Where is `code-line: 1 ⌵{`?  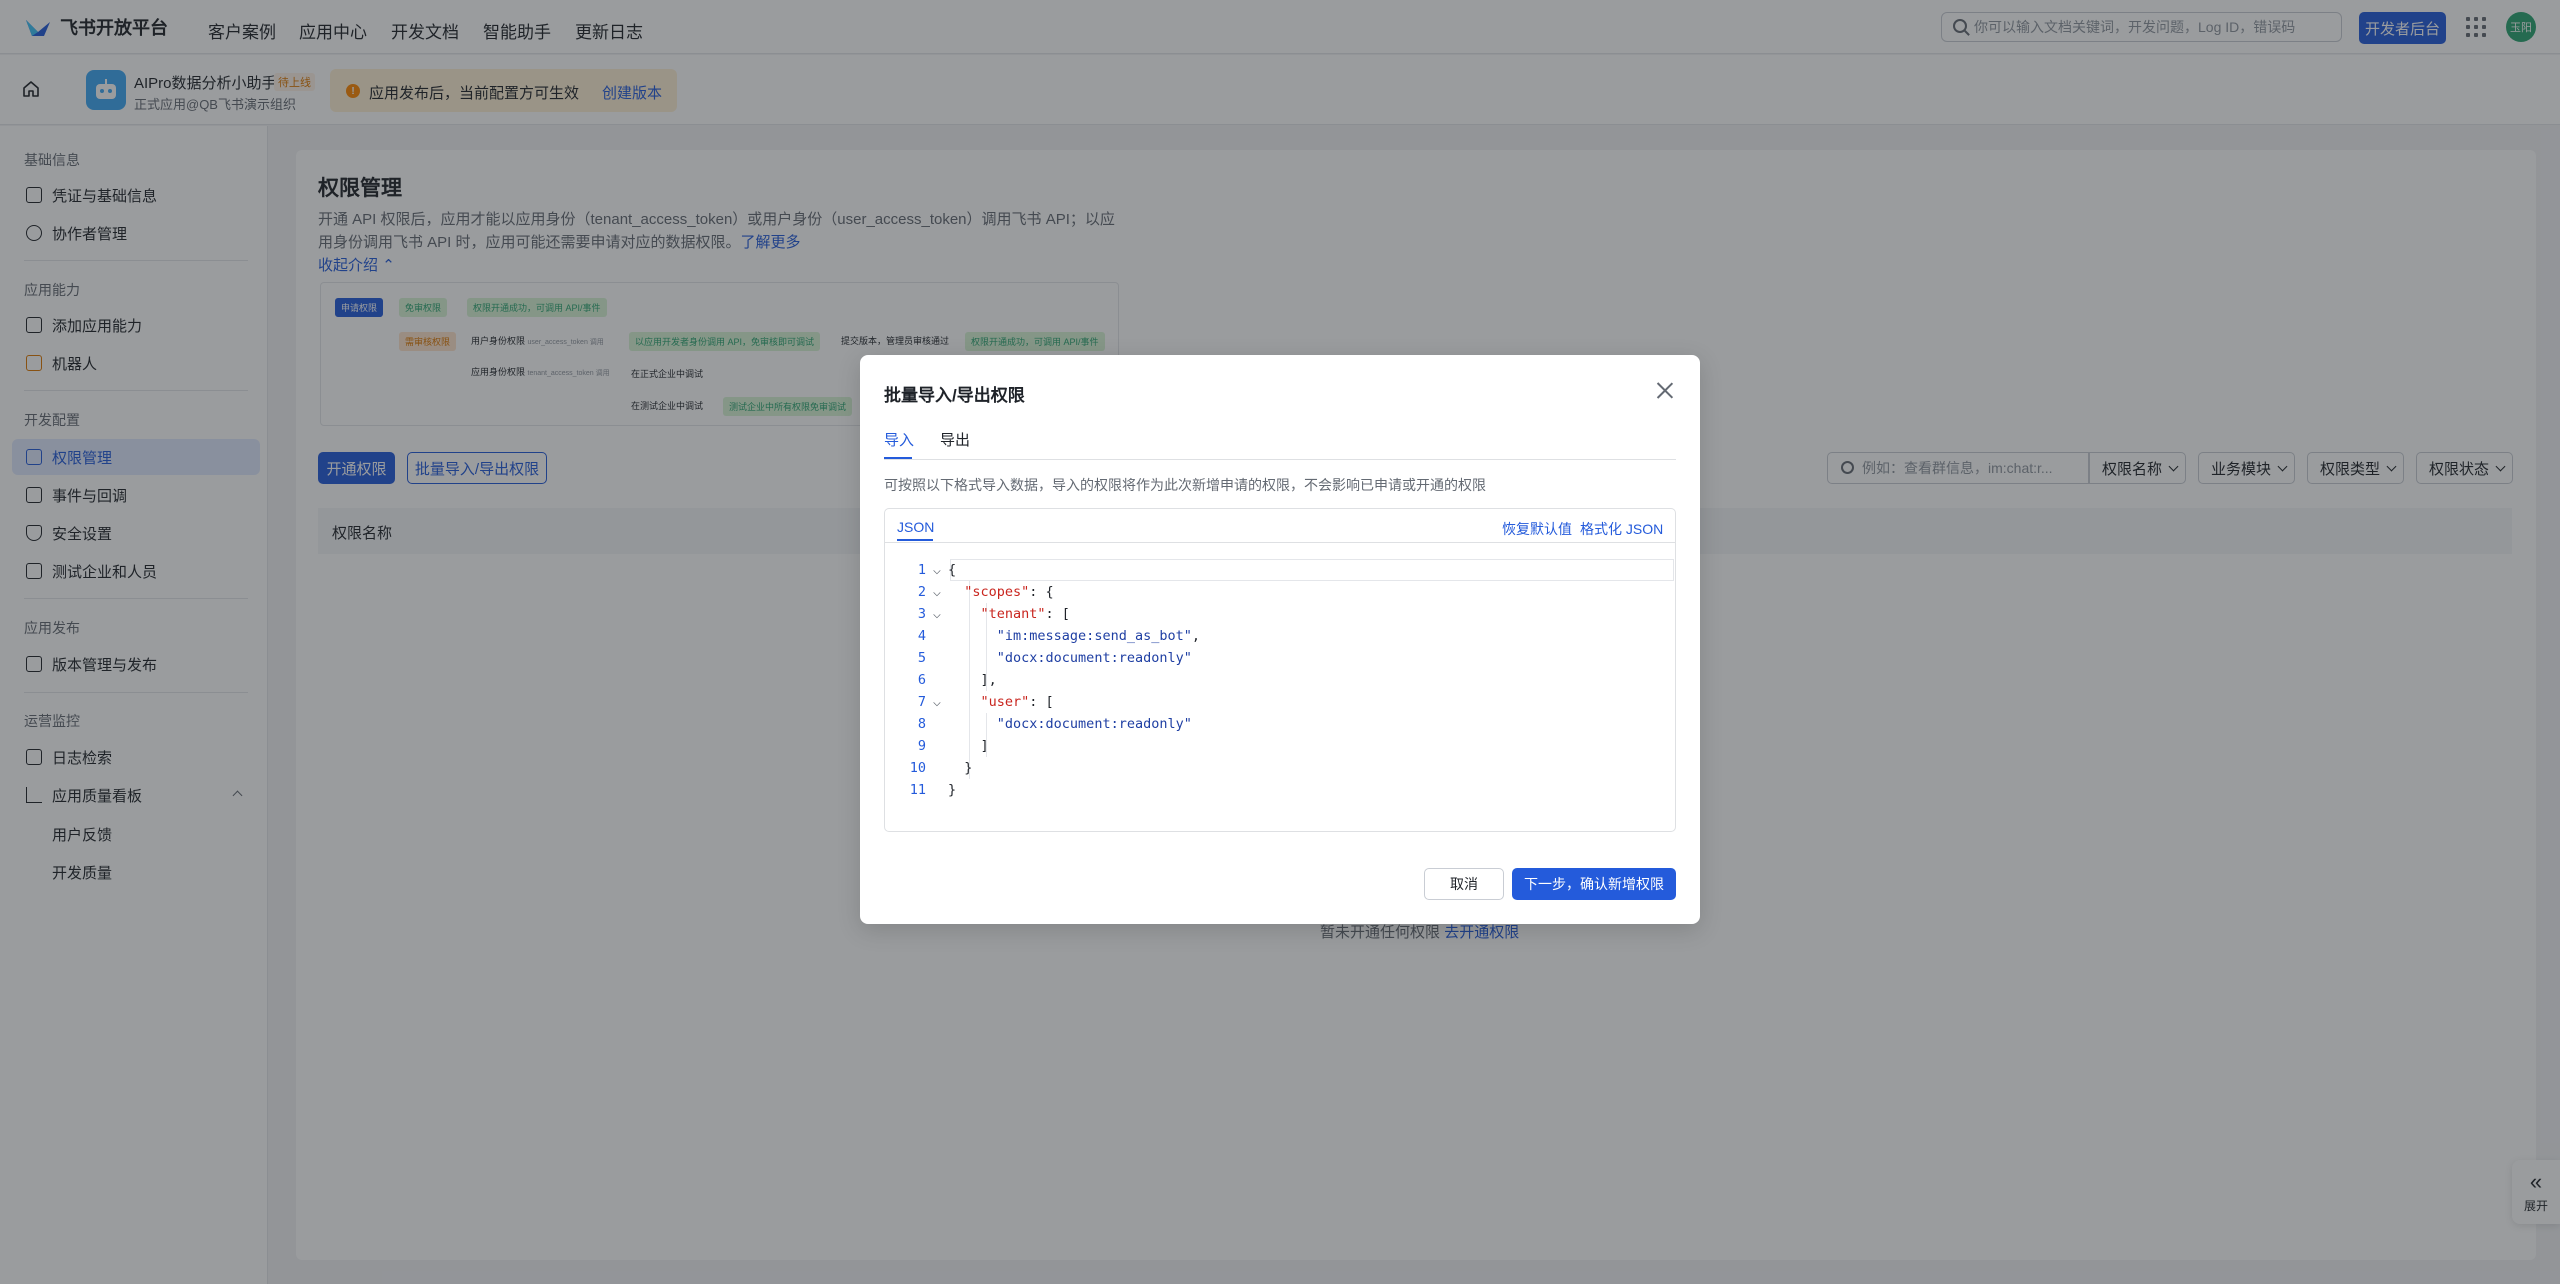
code-line: 1 ⌵{ is located at coordinates (1048, 570).